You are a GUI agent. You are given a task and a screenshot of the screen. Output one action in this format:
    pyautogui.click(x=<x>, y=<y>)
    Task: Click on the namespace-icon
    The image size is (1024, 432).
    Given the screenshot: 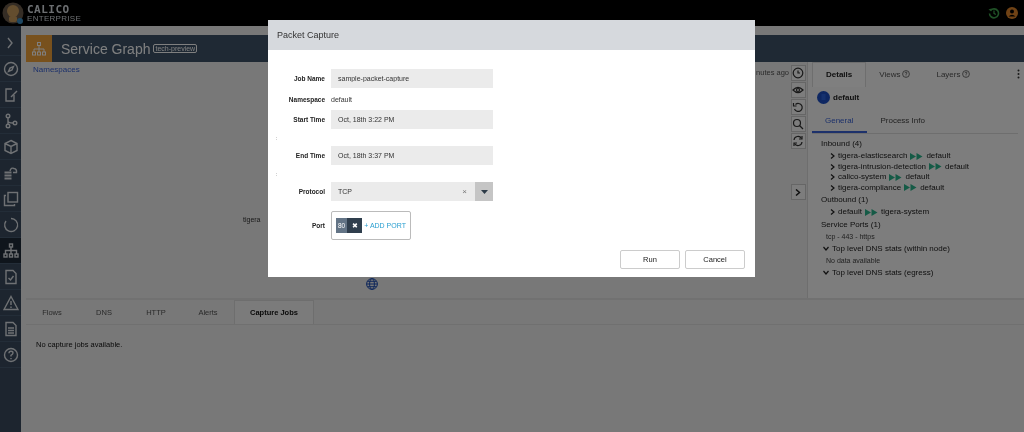 What is the action you would take?
    pyautogui.click(x=823, y=97)
    